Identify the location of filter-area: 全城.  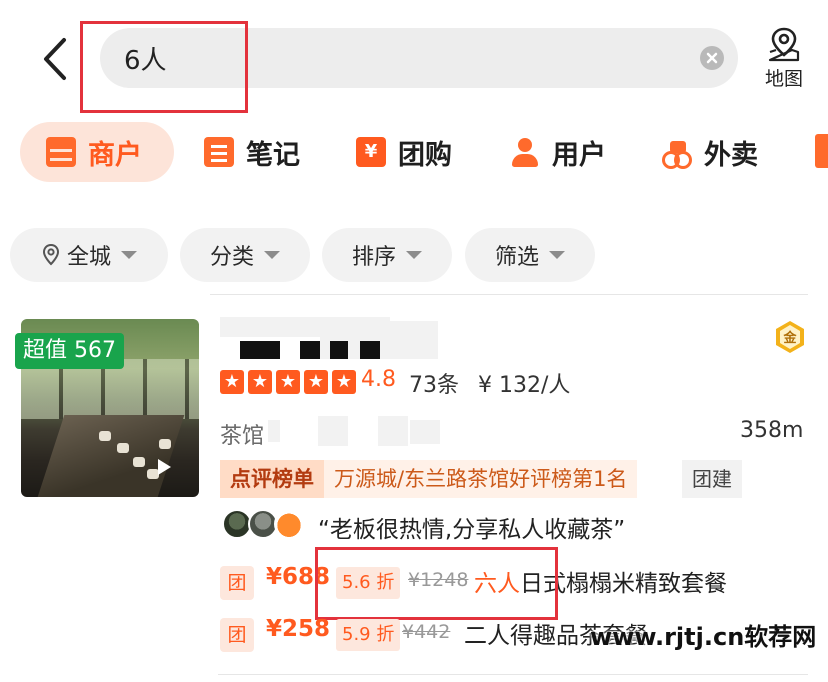
(89, 255).